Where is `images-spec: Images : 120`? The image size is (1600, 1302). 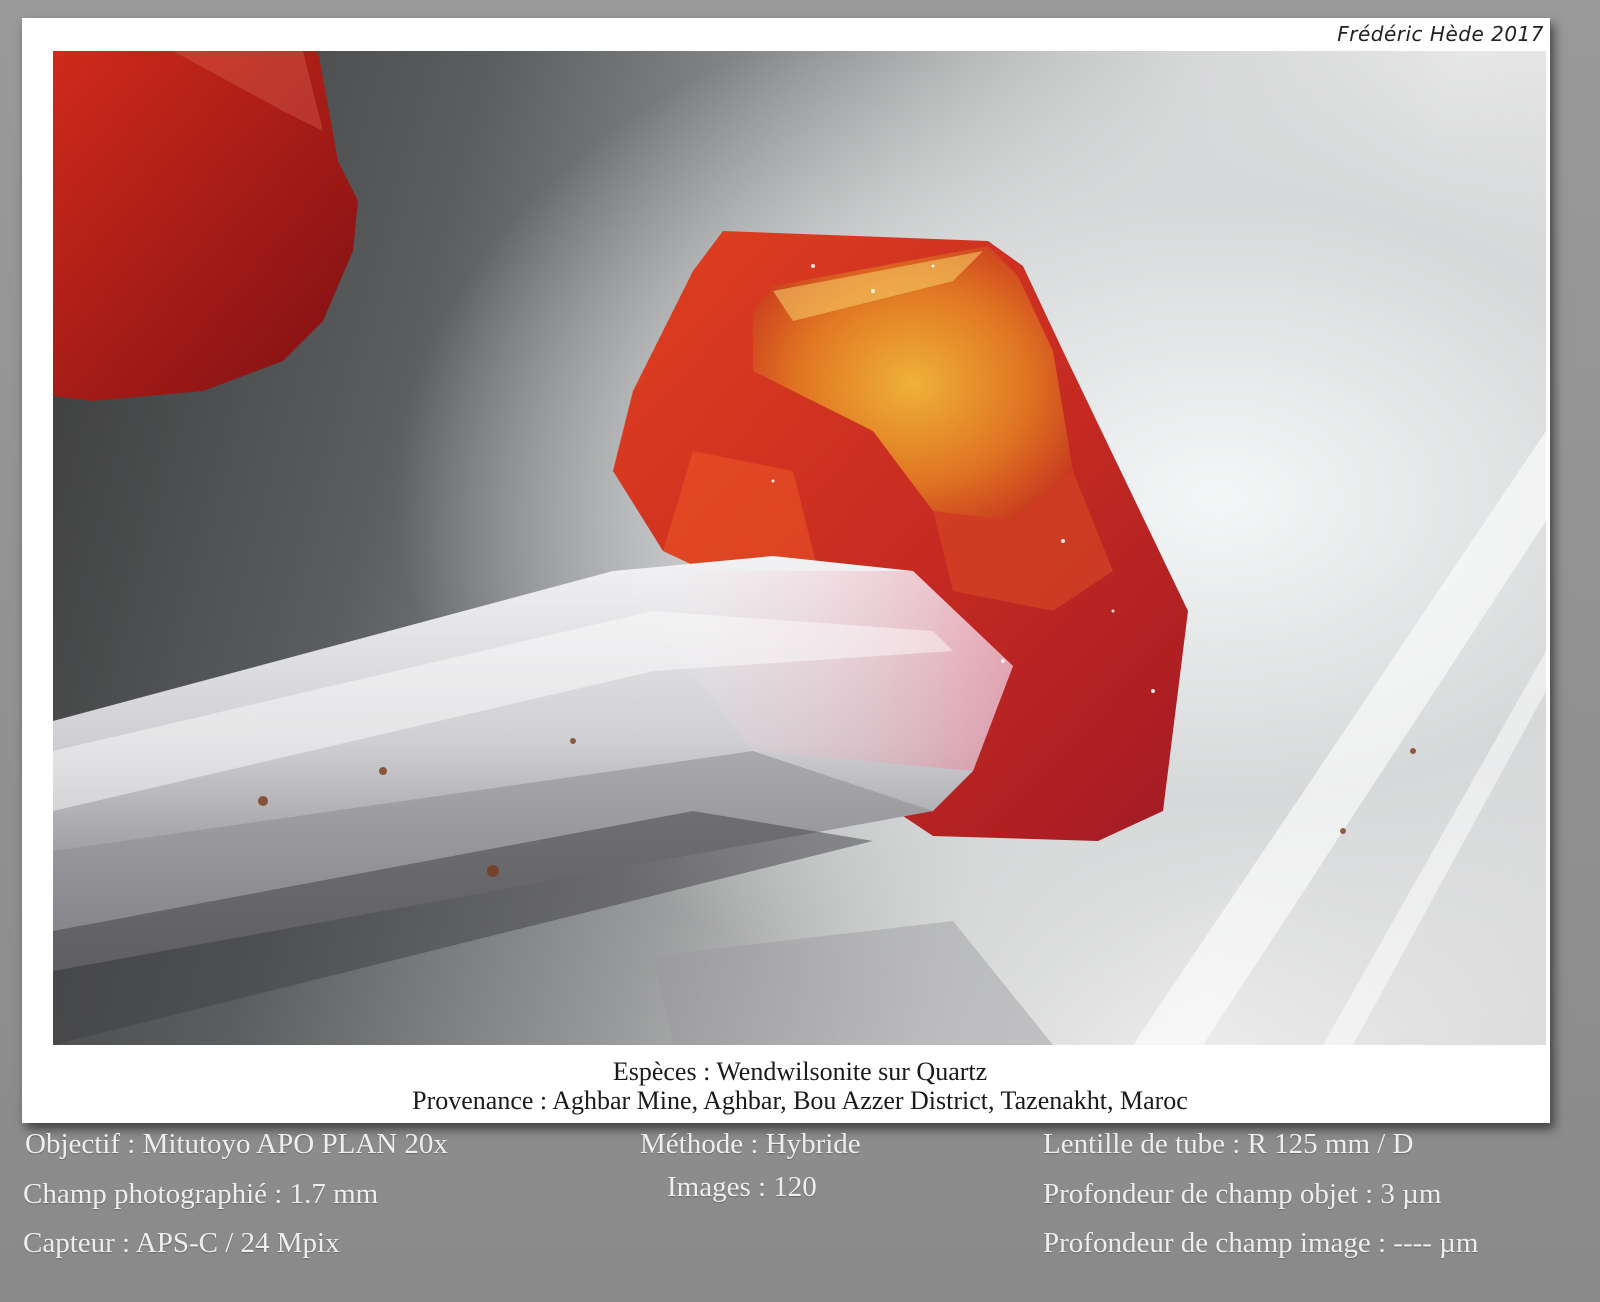 images-spec: Images : 120 is located at coordinates (742, 1187).